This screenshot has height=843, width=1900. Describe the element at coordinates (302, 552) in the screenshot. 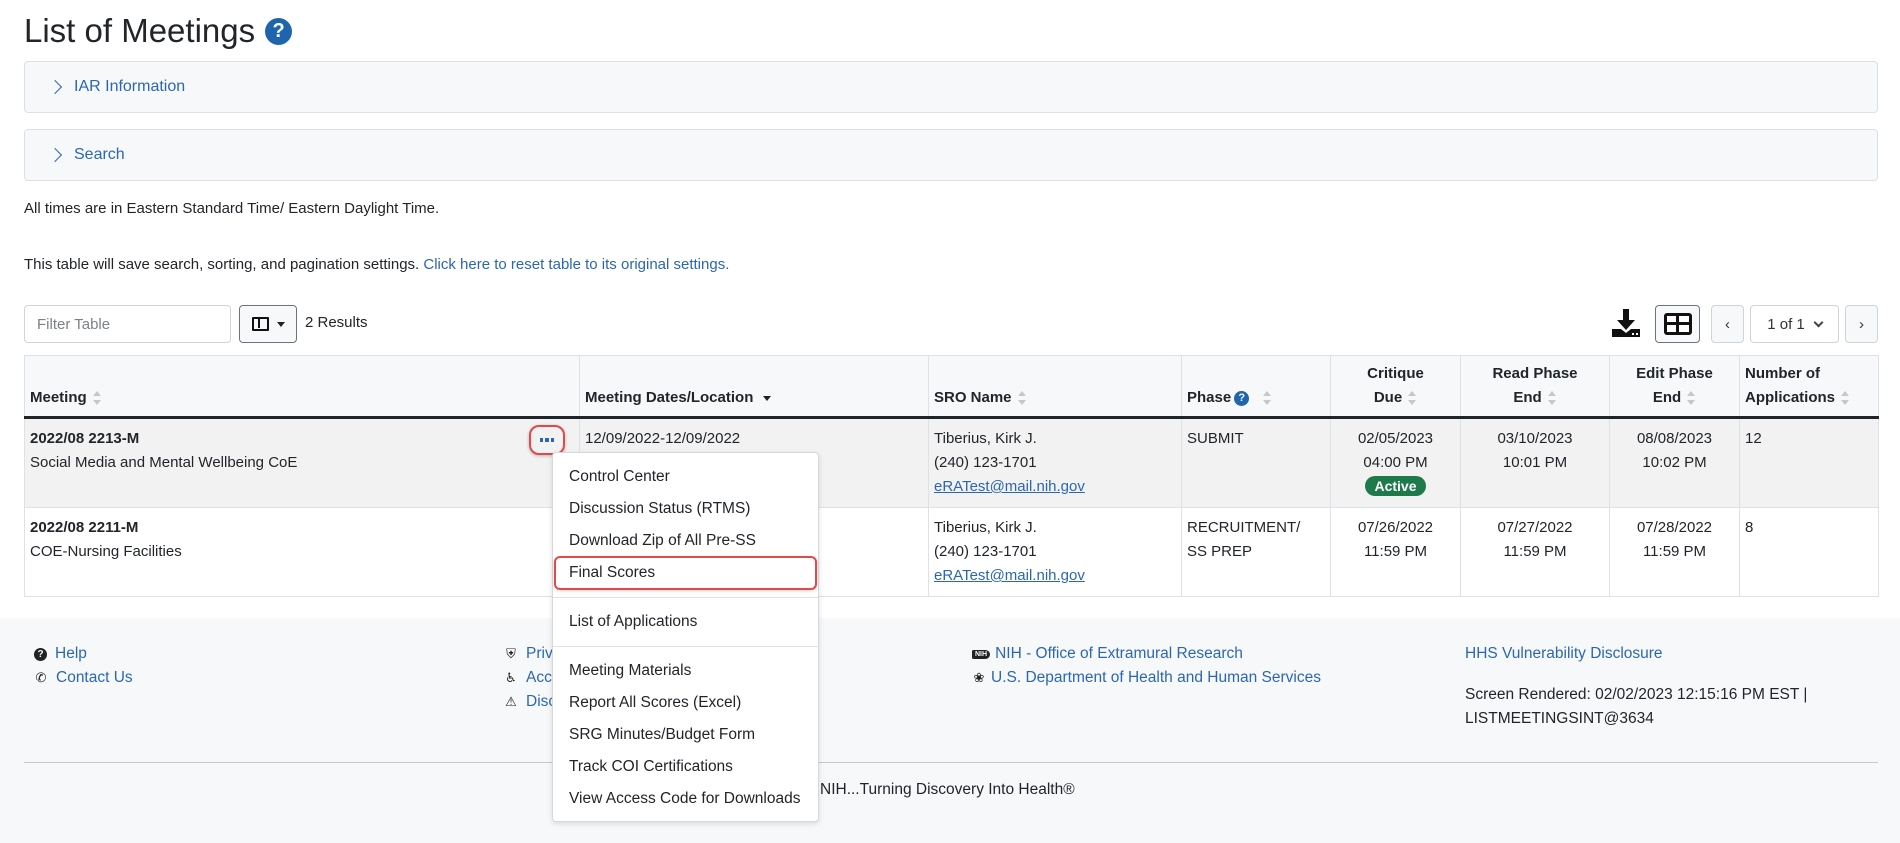

I see `meeting-cell: 2022/08 2211-M COE-Nursing Facilities` at that location.